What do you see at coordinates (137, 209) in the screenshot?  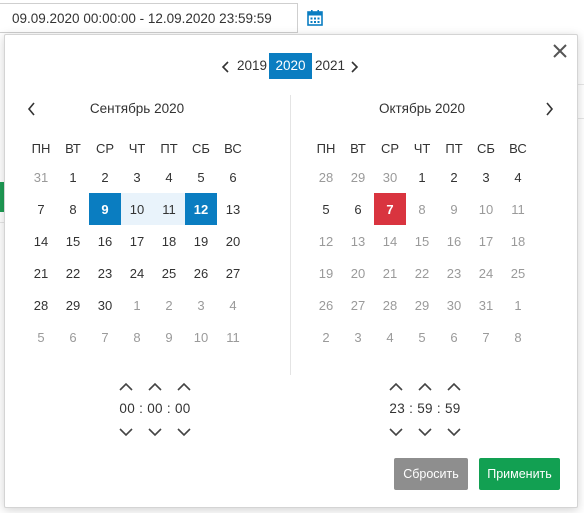 I see `day-cell-in-range: 10` at bounding box center [137, 209].